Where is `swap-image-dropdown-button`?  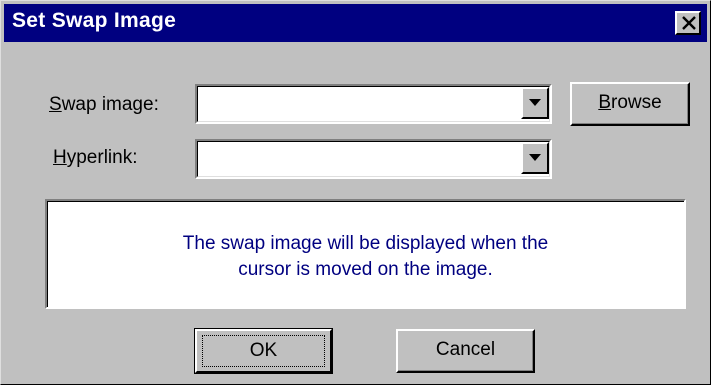 swap-image-dropdown-button is located at coordinates (535, 103).